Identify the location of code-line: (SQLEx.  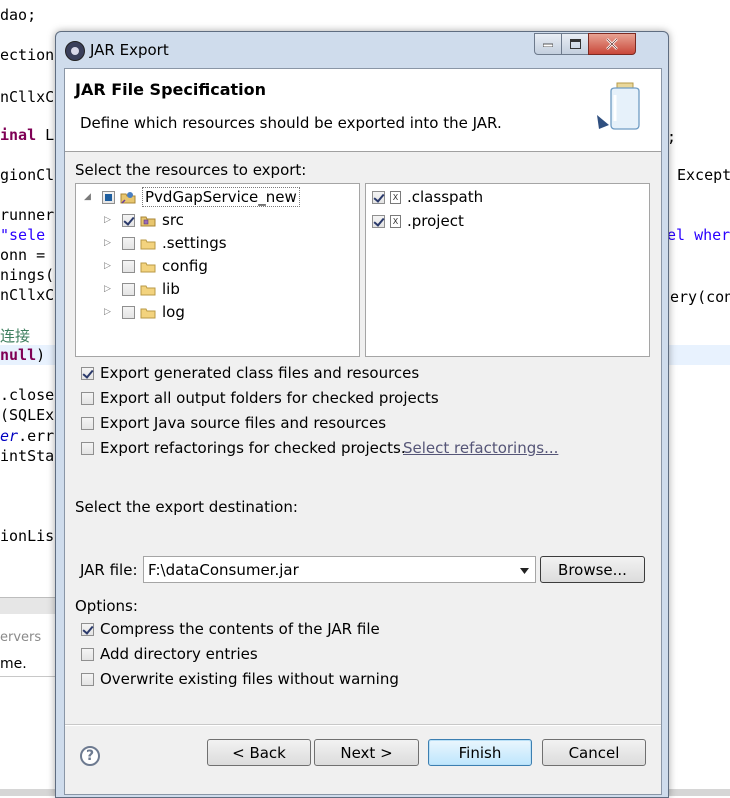
(27, 415).